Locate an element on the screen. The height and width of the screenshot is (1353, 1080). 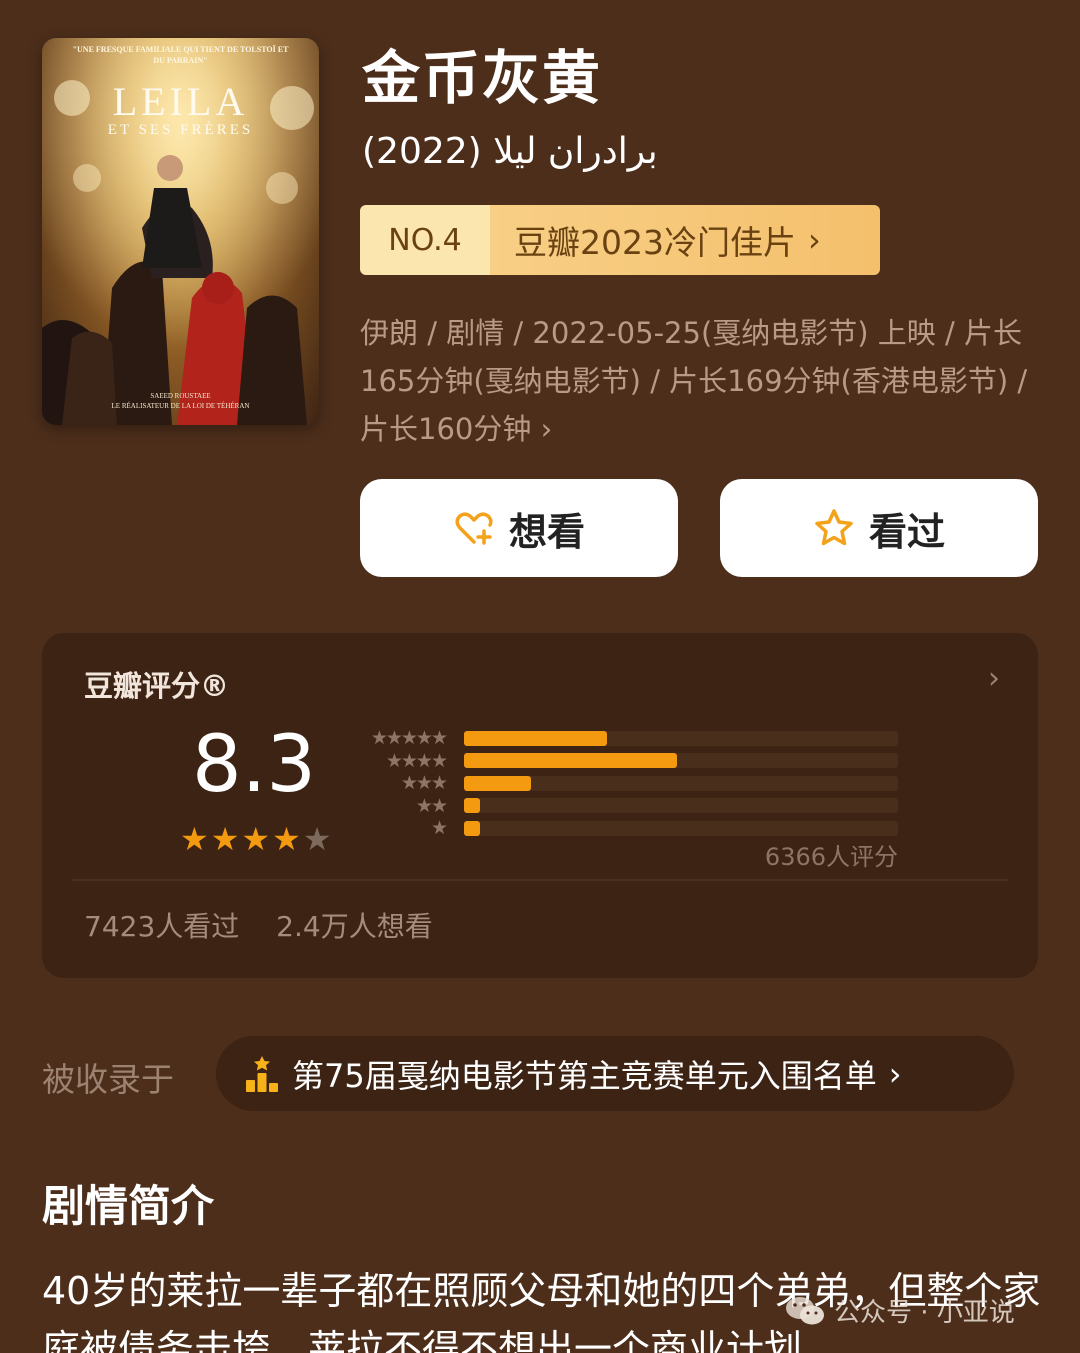
ranking-list: 豆瓣2023冷门佳片 › is located at coordinates (685, 240).